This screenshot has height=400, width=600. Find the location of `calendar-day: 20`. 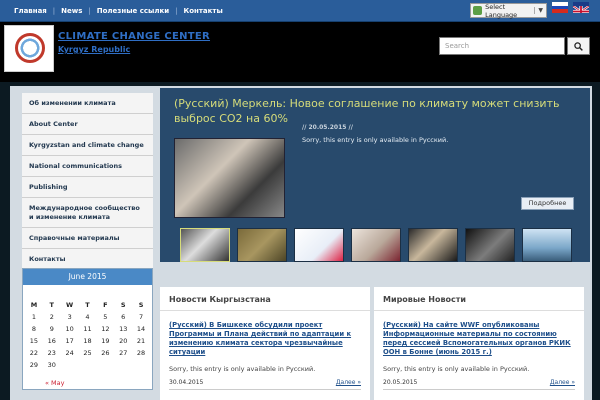

calendar-day: 20 is located at coordinates (123, 341).